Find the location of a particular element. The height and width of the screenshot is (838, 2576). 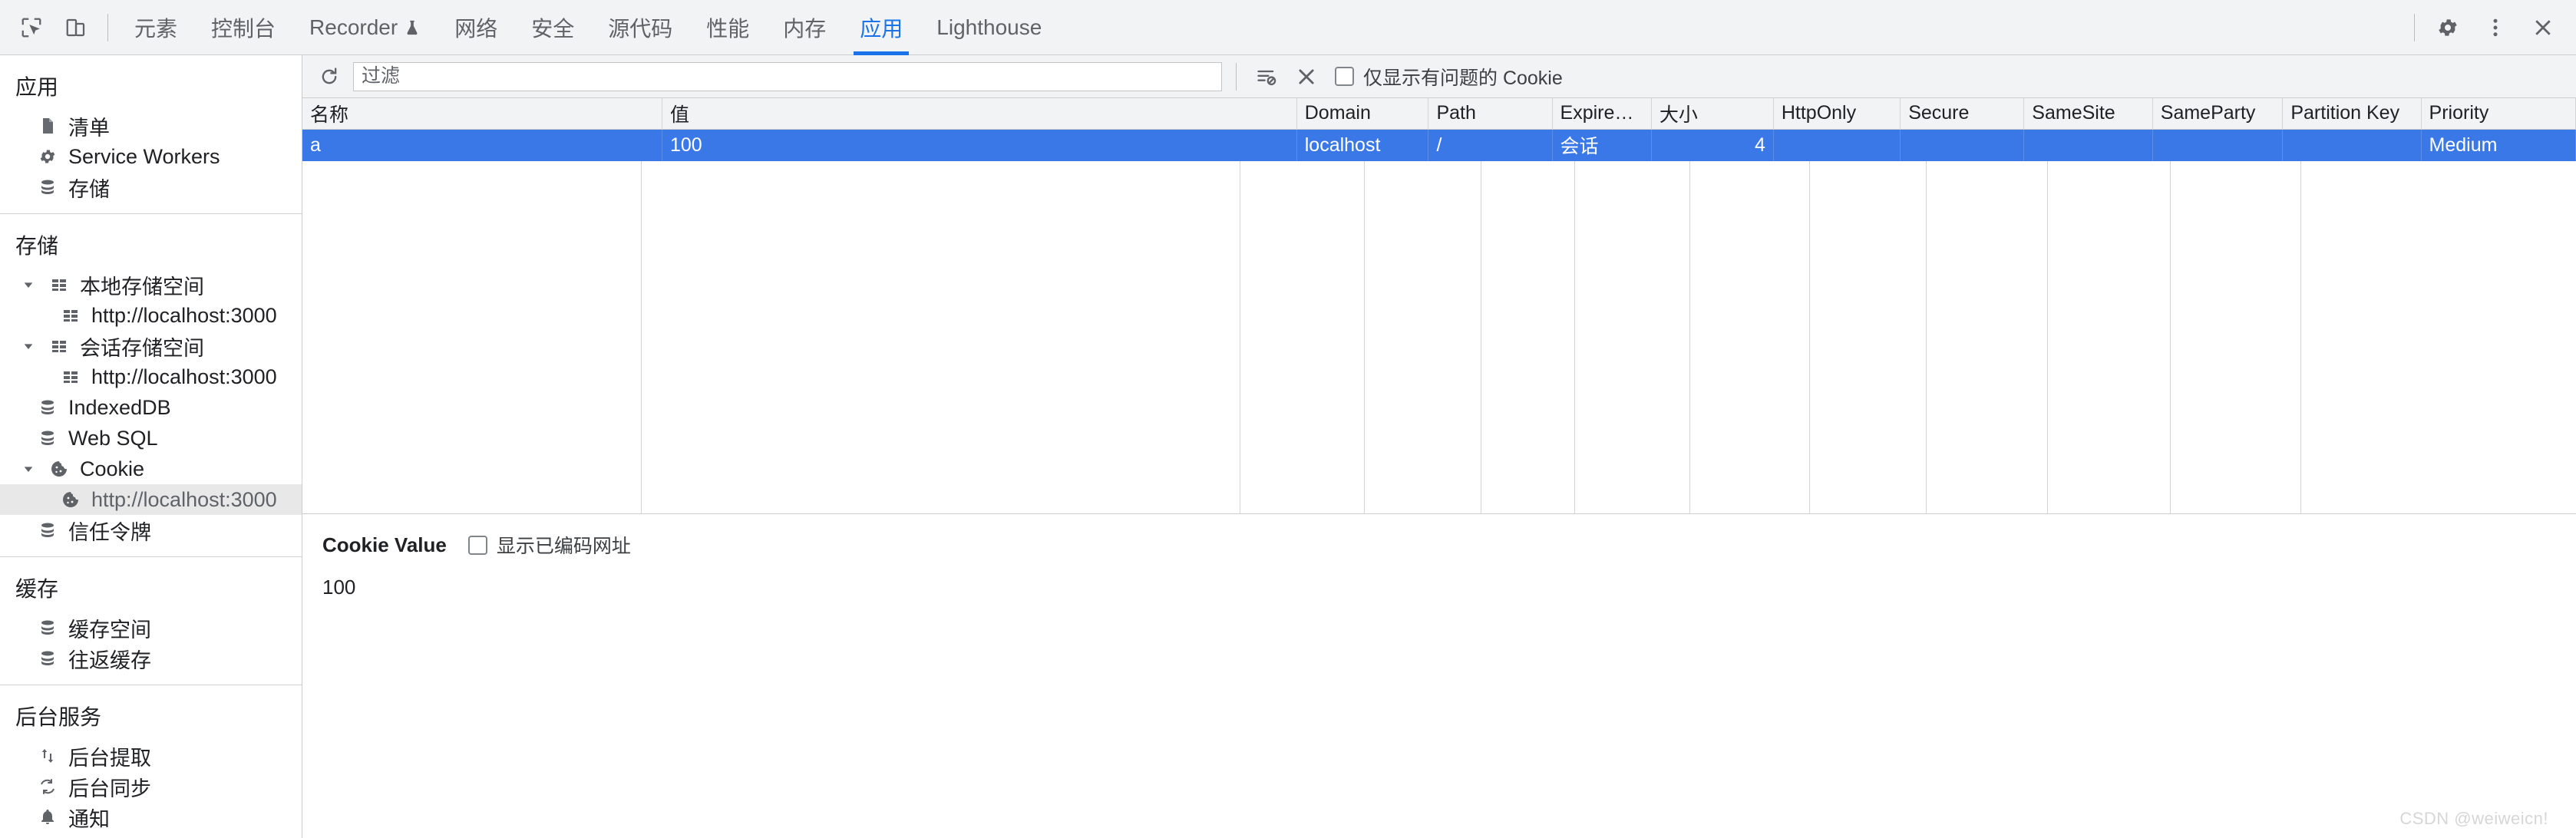

table-row: a 100 localhost / 会话 4 Medium is located at coordinates (1439, 145).